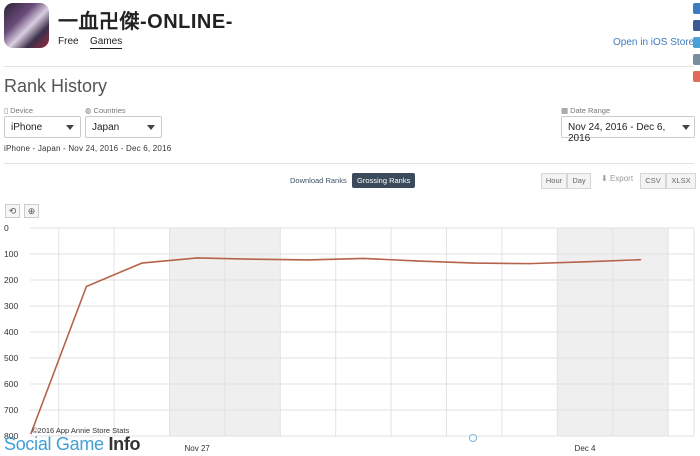  What do you see at coordinates (11, 358) in the screenshot?
I see `y-tick-label: 500` at bounding box center [11, 358].